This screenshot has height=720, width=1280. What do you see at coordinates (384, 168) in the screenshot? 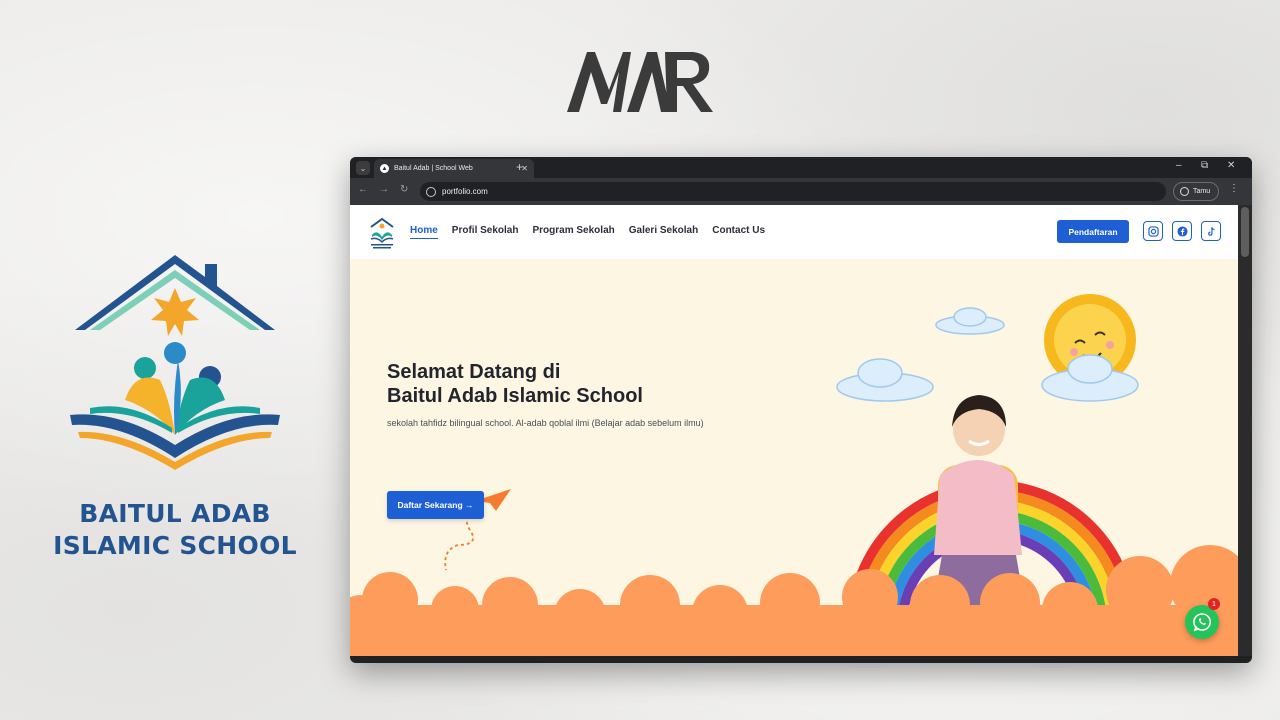
I see `favicon-icon: ▲` at bounding box center [384, 168].